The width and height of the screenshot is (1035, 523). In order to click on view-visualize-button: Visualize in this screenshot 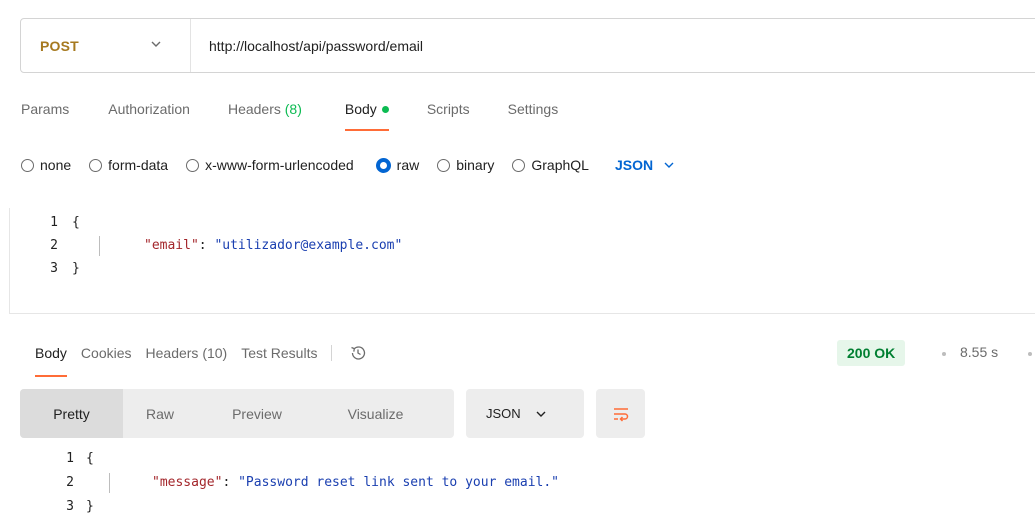, I will do `click(375, 413)`.